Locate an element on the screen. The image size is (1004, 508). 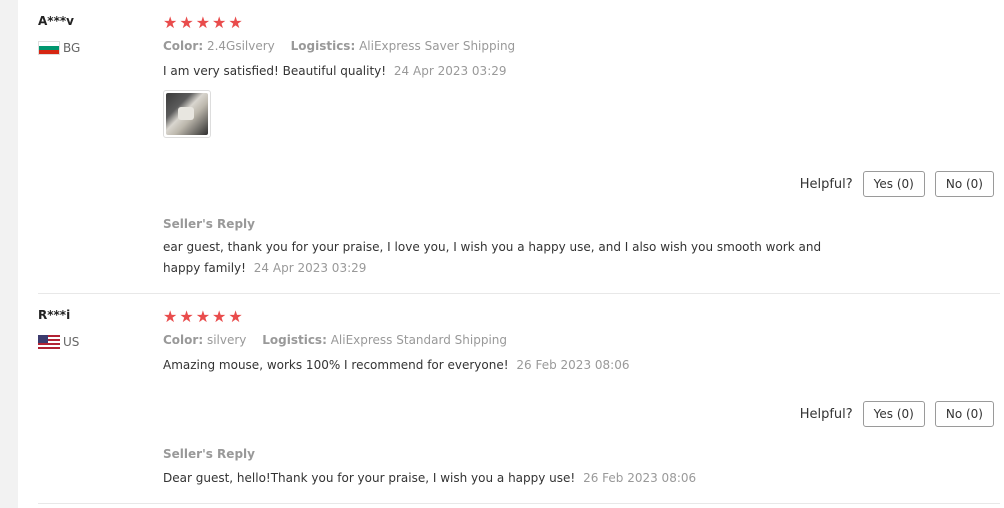
review-date: 24 Apr 2023 03:29 is located at coordinates (450, 71).